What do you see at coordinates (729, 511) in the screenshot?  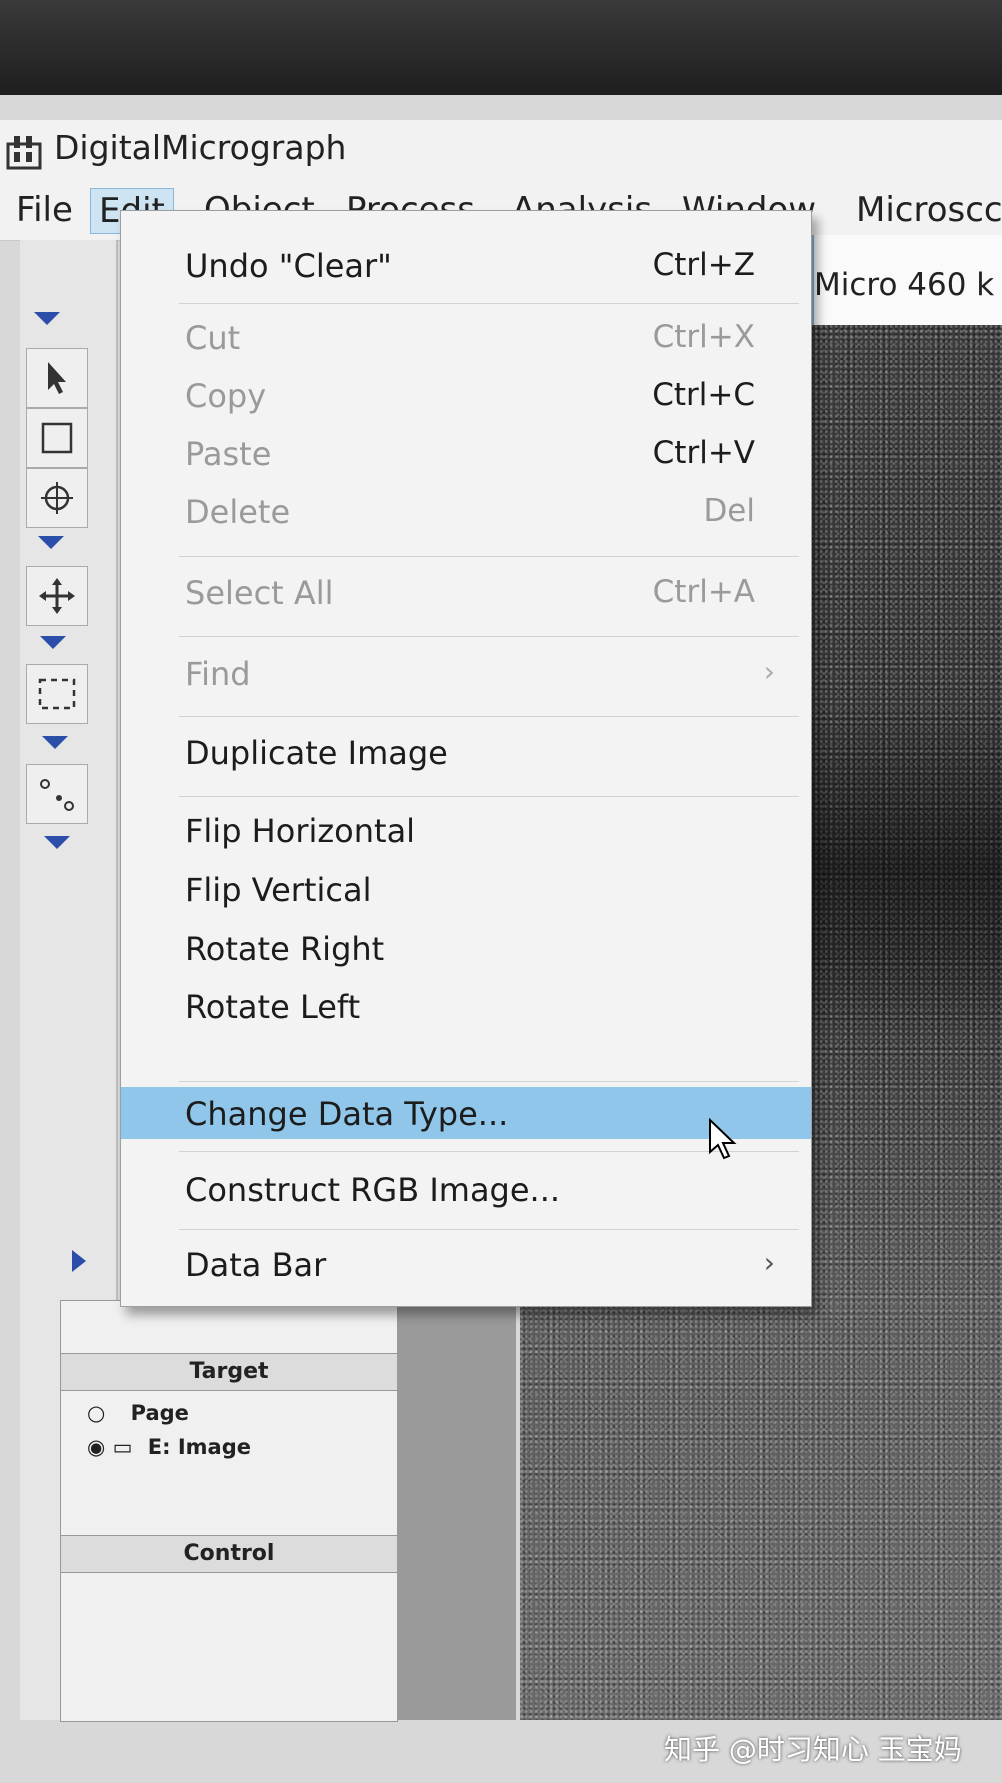 I see `menu-item-shortcut: Del` at bounding box center [729, 511].